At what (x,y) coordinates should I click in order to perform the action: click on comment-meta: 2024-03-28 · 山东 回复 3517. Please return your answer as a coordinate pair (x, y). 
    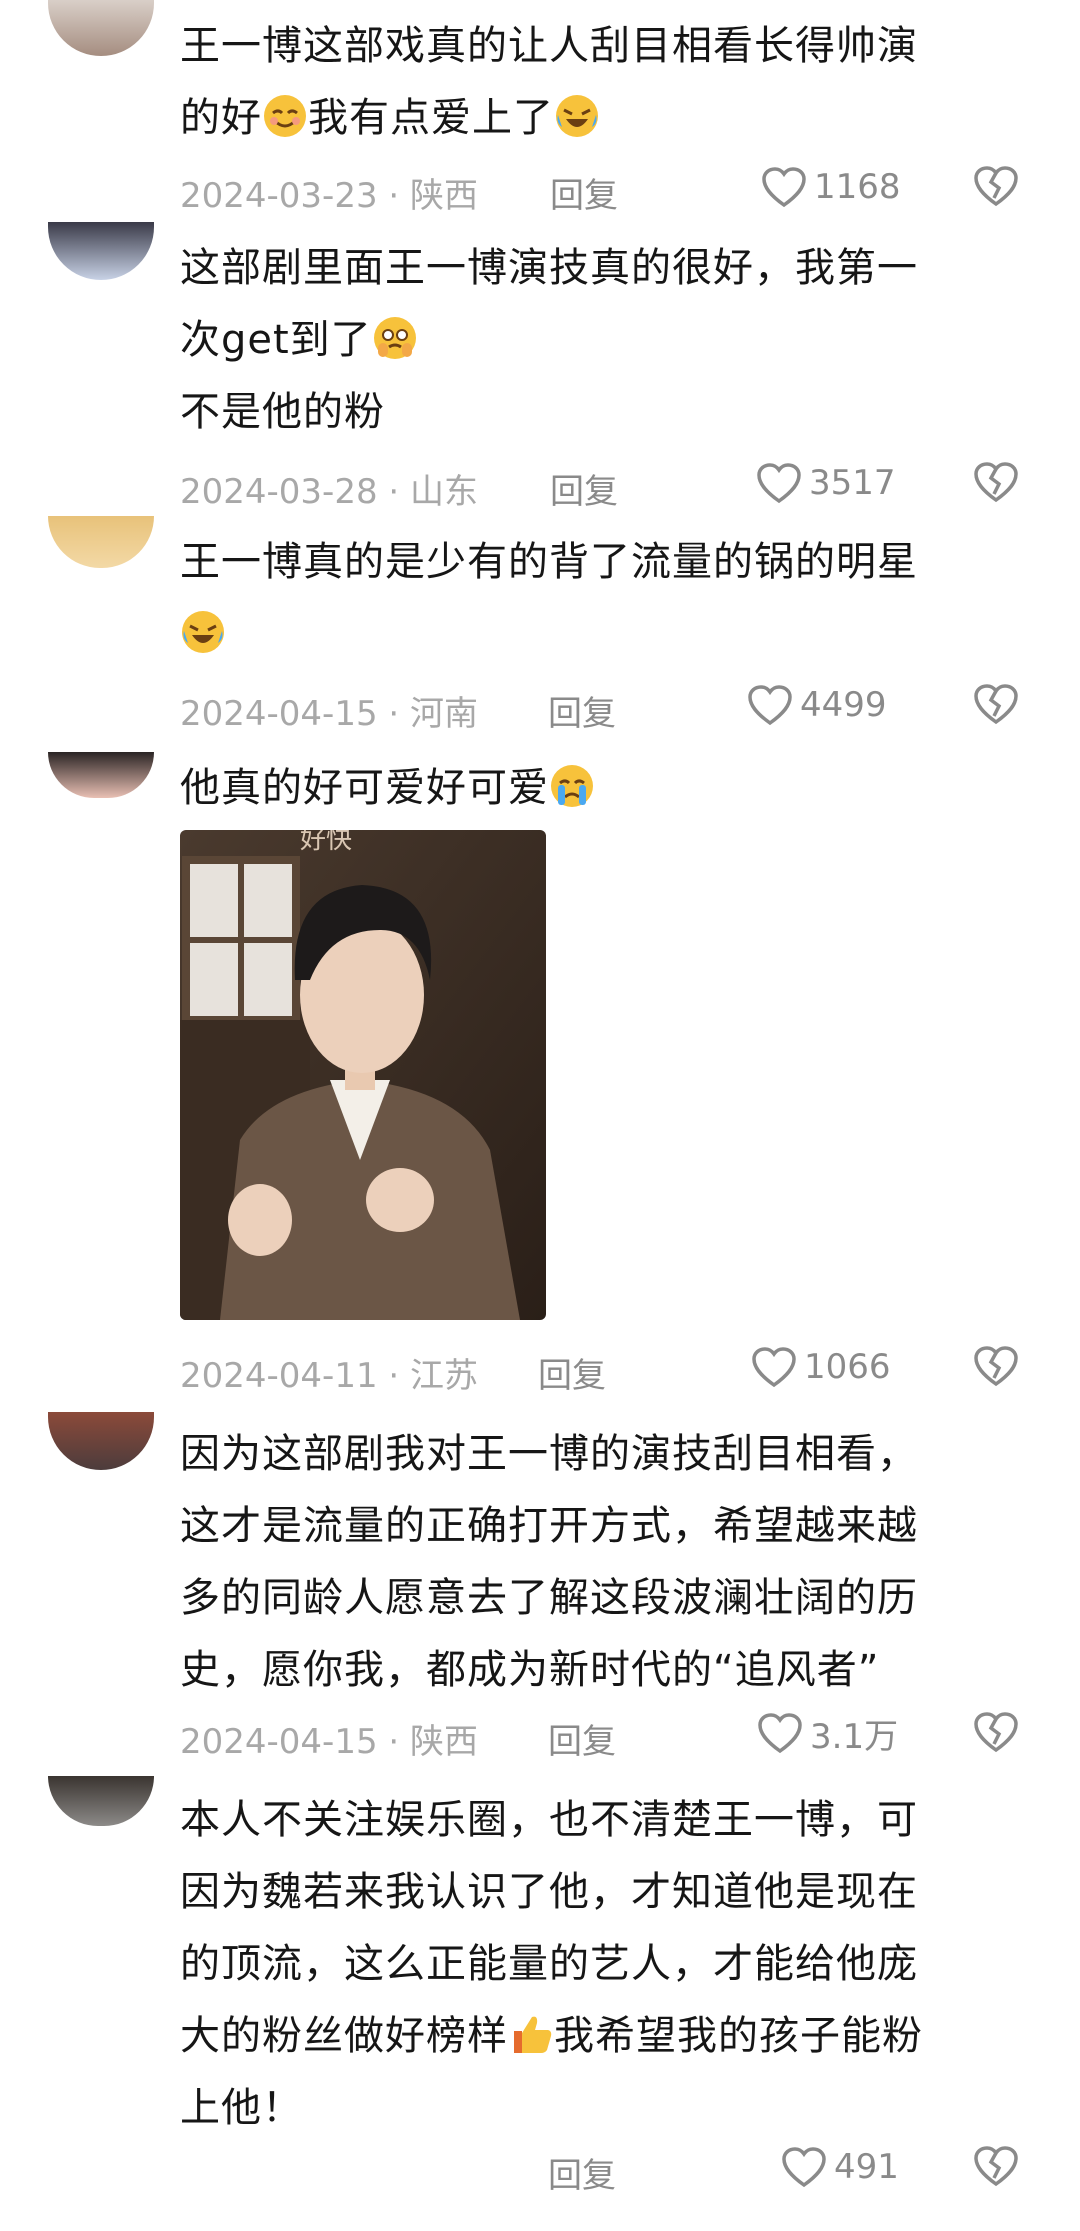
    Looking at the image, I should click on (600, 485).